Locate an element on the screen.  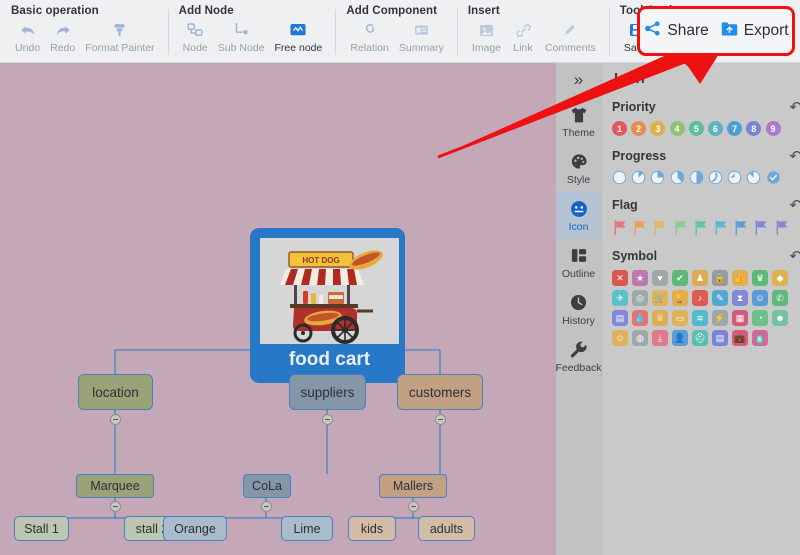
mindmap-node-kids: kids is located at coordinates (372, 528).